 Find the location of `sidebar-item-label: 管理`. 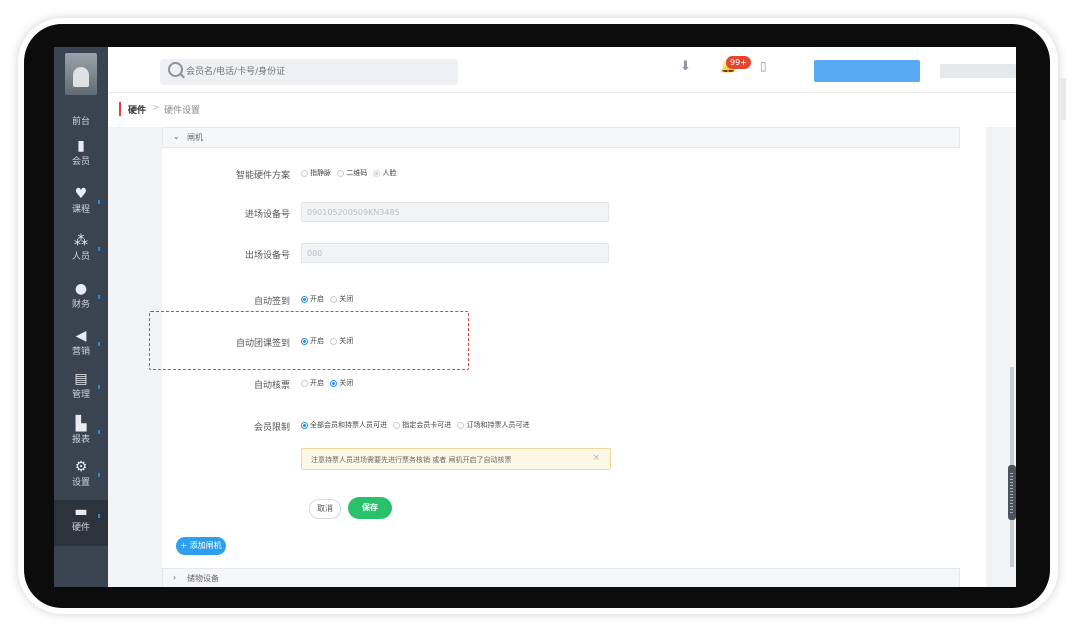

sidebar-item-label: 管理 is located at coordinates (80, 395).